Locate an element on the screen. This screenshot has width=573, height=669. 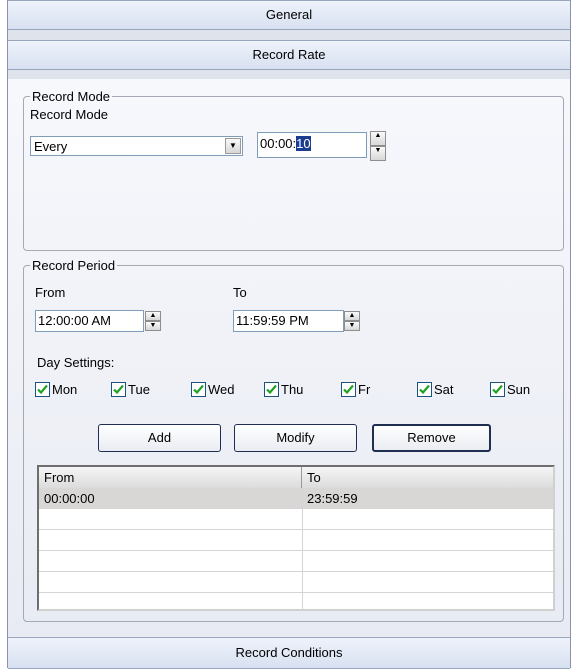
record-mode-value: Every is located at coordinates (51, 146).